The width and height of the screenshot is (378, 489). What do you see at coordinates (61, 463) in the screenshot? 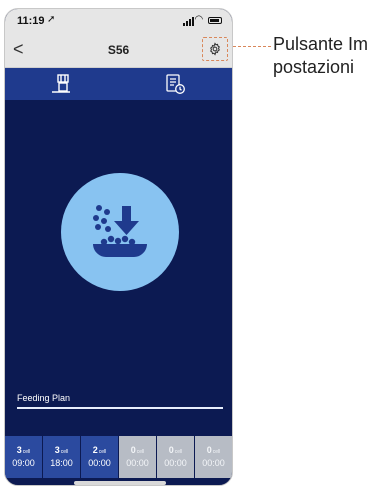
I see `slot-time: 18:00` at bounding box center [61, 463].